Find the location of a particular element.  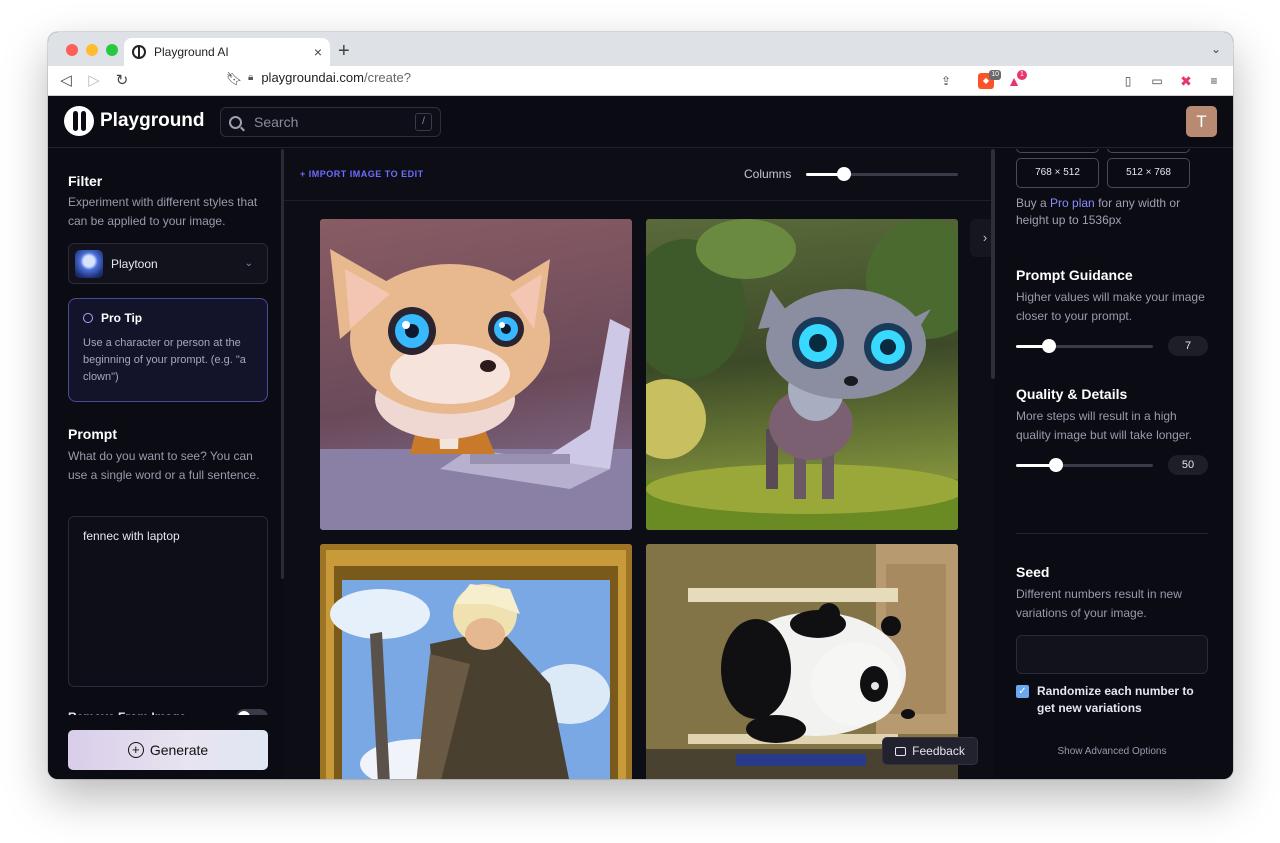

generate-bar: + Generate is located at coordinates (166, 747).